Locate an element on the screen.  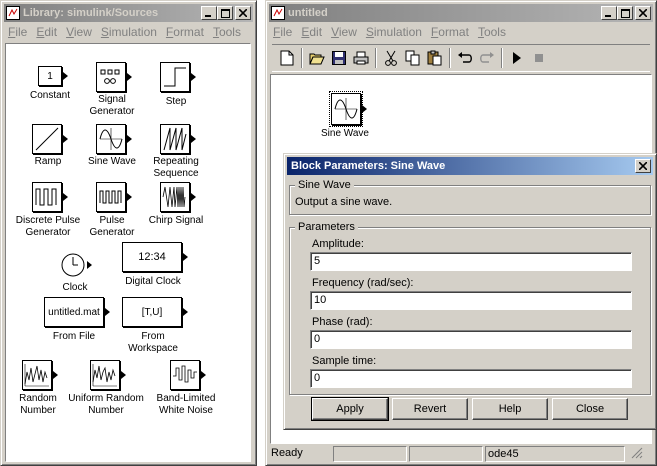
sine-wave-label: Sine Wave is located at coordinates (112, 161).